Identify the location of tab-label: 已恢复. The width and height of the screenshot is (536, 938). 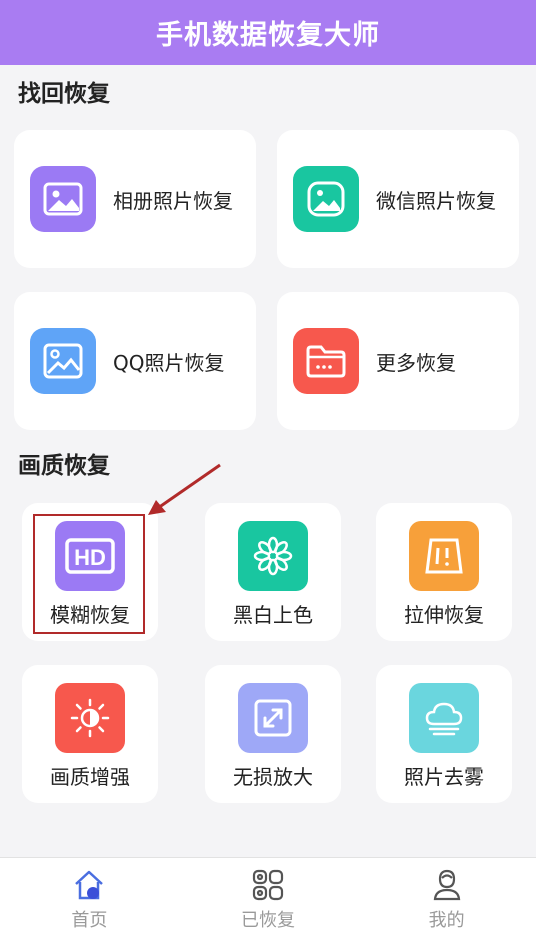
(268, 920).